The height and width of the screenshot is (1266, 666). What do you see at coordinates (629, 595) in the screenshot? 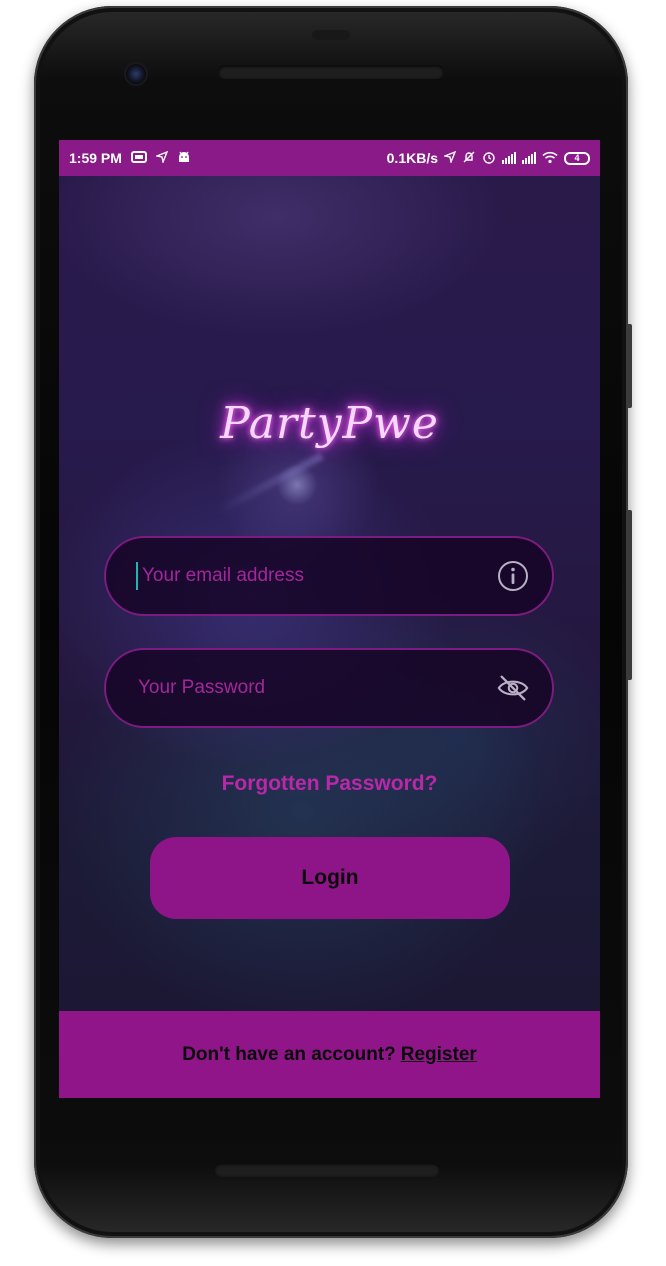
I see `volume-button` at bounding box center [629, 595].